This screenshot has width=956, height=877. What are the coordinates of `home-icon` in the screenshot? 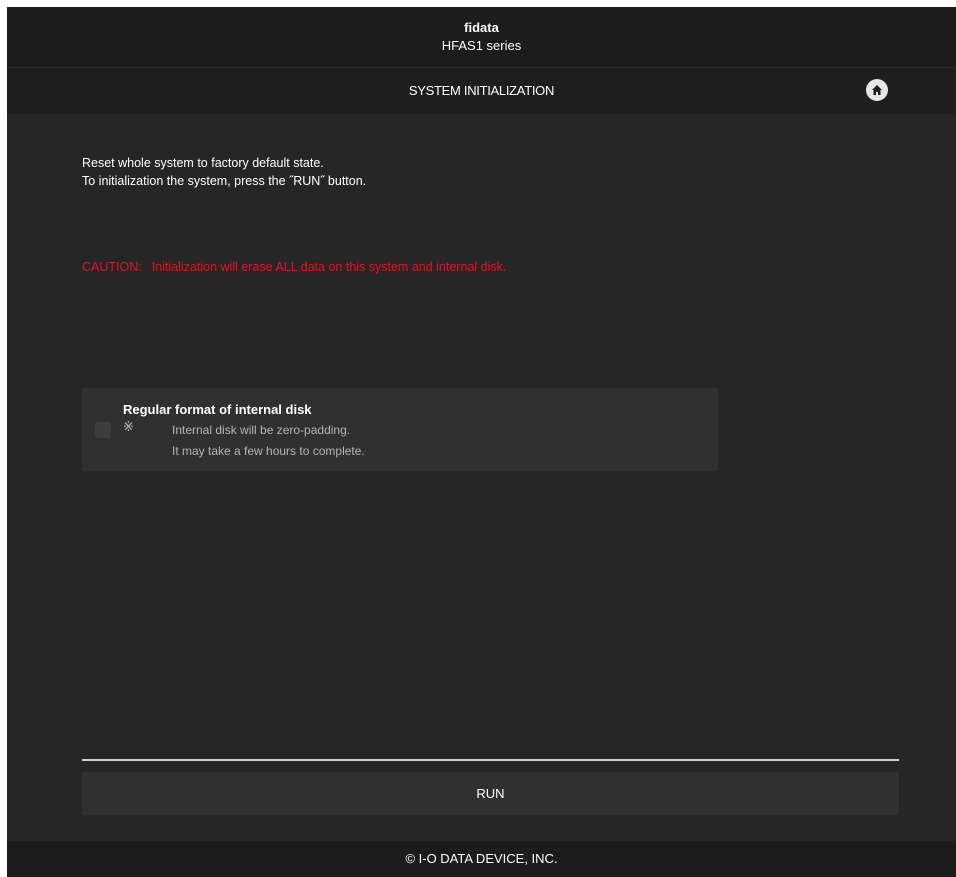 It's located at (877, 90).